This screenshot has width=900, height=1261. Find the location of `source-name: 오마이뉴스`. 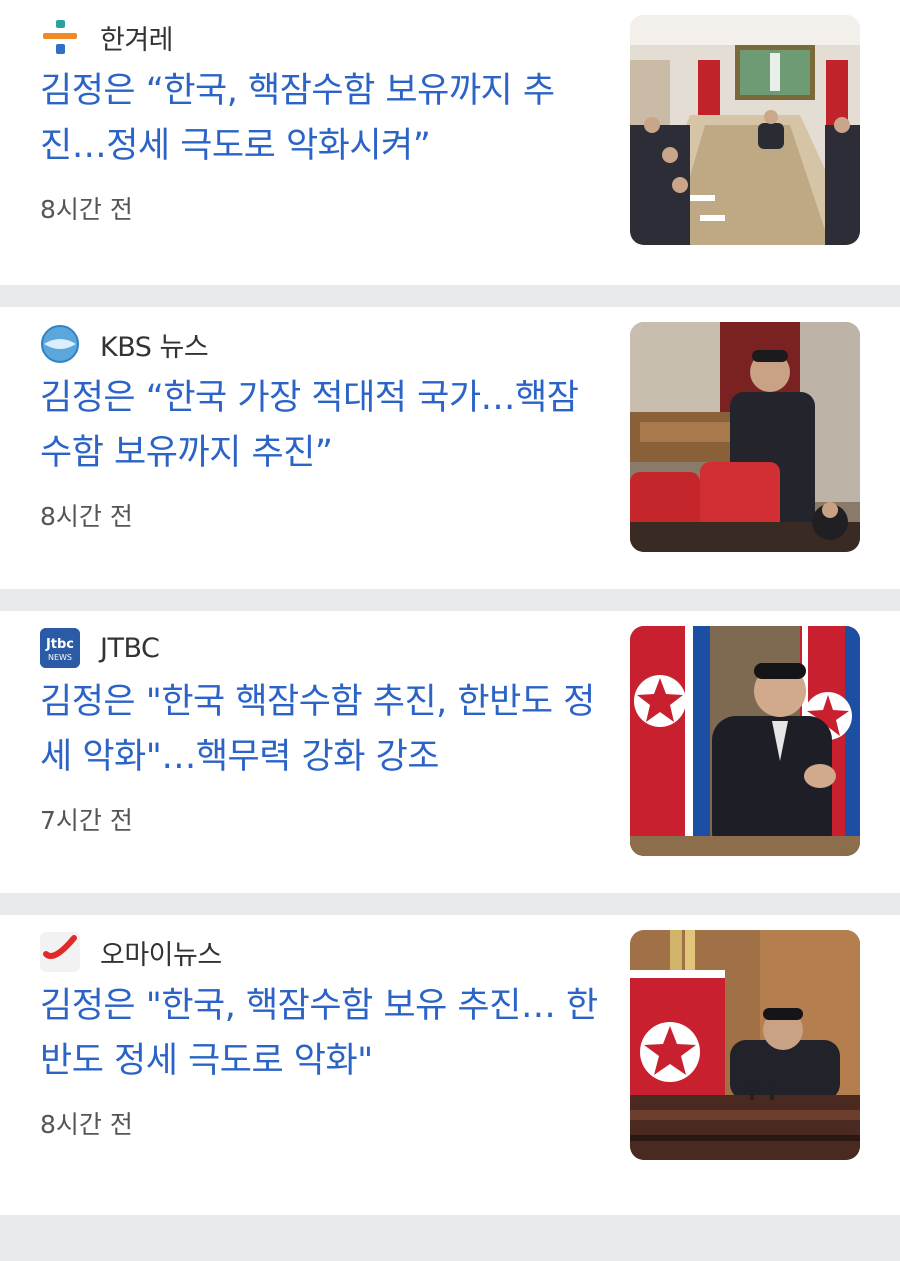

source-name: 오마이뉴스 is located at coordinates (161, 955).